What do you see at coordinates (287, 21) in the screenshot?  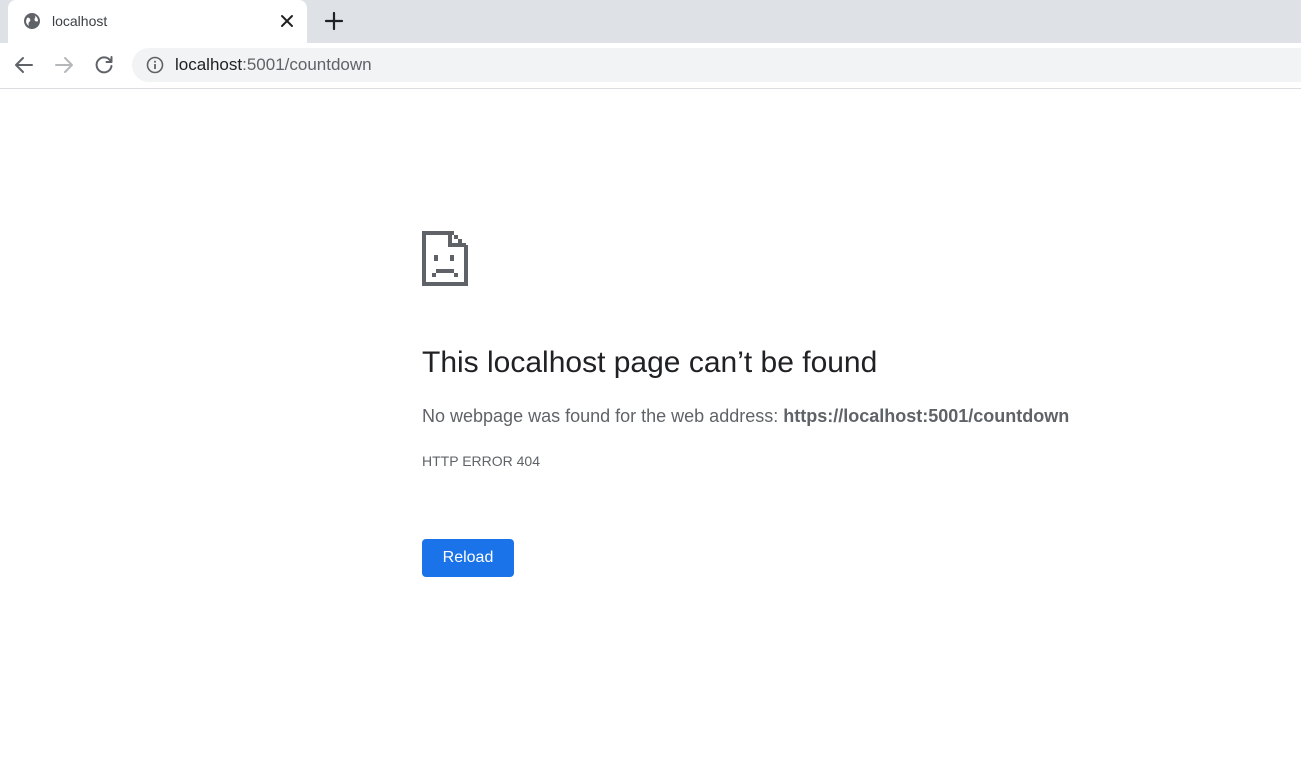 I see `close-icon` at bounding box center [287, 21].